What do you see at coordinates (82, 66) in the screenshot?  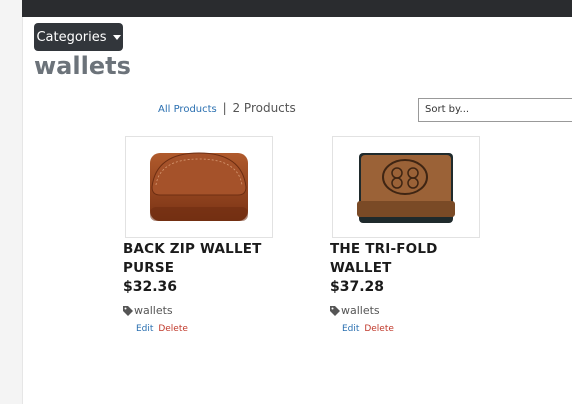 I see `page-title: wallets` at bounding box center [82, 66].